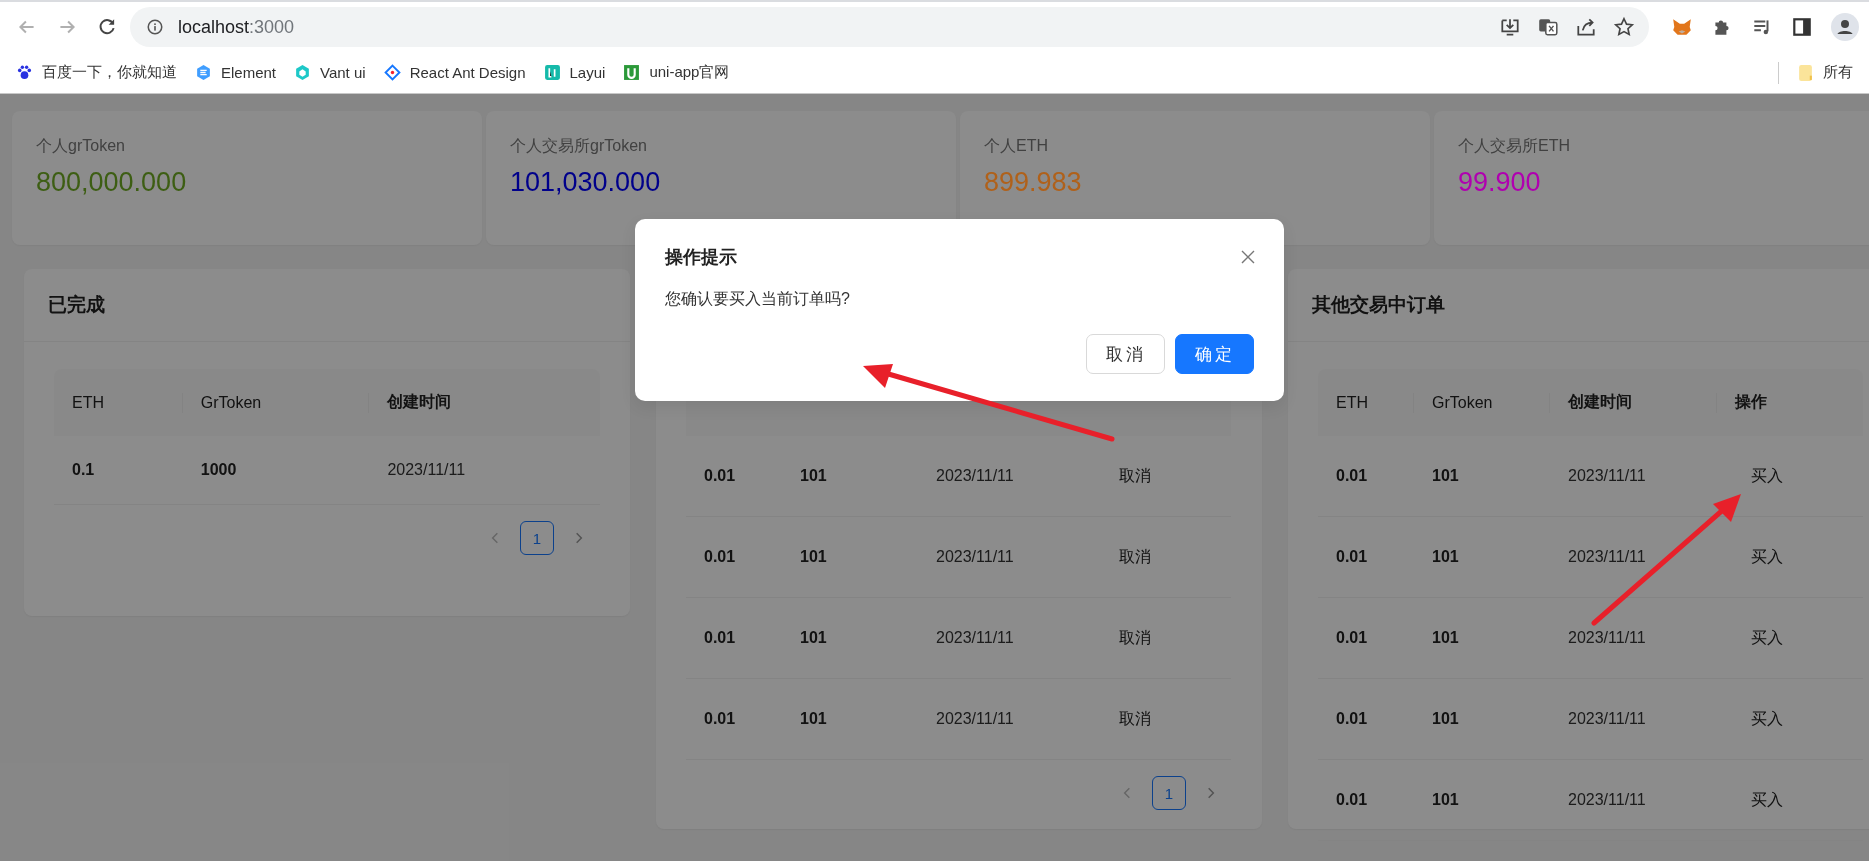  I want to click on profile-icon, so click(1845, 27).